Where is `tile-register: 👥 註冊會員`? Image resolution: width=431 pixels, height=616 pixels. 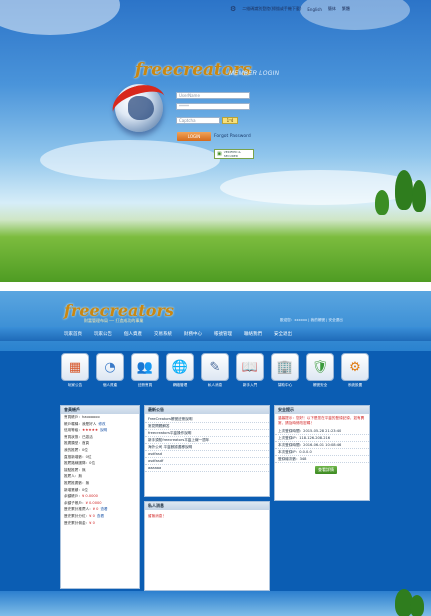
tile-register: 👥 註冊會員 is located at coordinates (145, 372).